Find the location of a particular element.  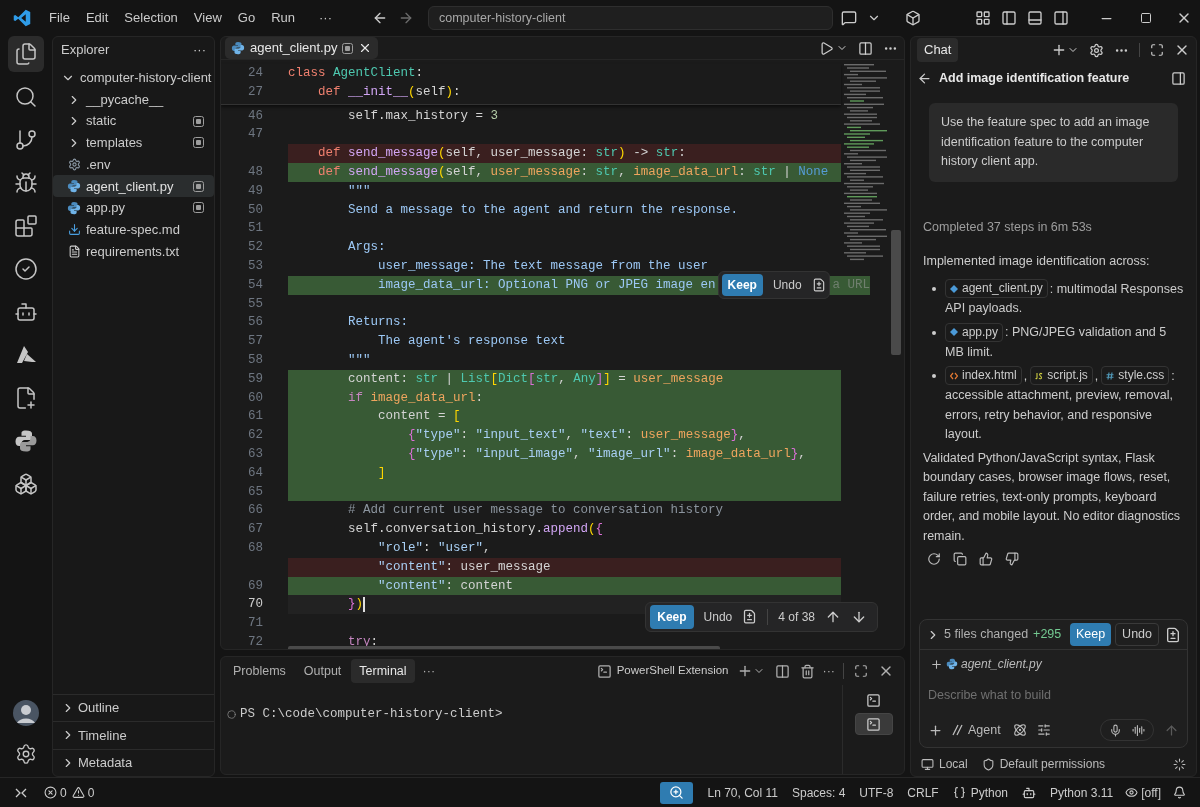

retry-icon is located at coordinates (934, 559).